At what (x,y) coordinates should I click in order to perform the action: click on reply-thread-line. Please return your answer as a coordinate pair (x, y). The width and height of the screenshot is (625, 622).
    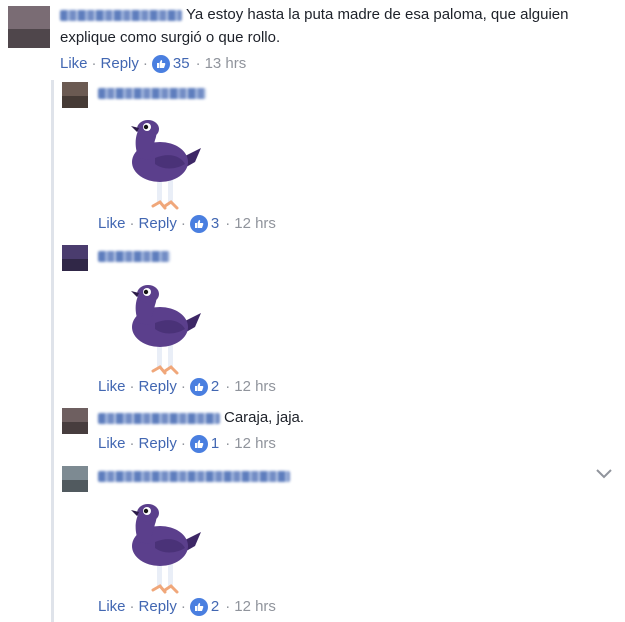
    Looking at the image, I should click on (52, 351).